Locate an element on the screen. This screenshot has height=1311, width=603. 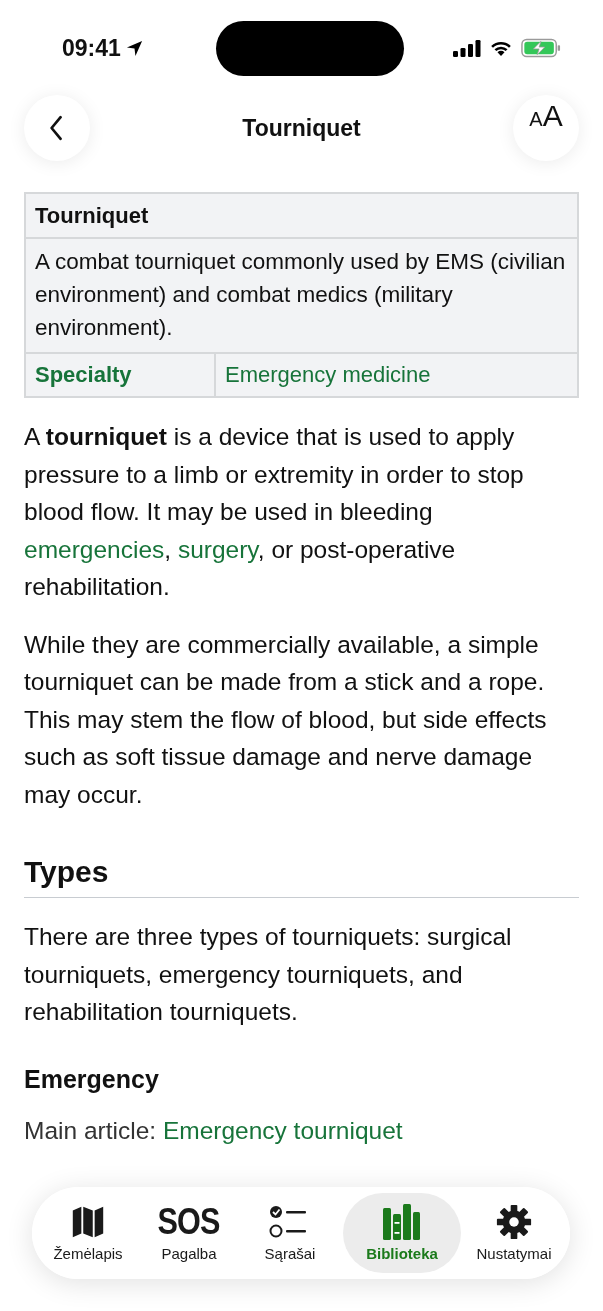
subsection-heading: Emergency is located at coordinates (92, 1079).